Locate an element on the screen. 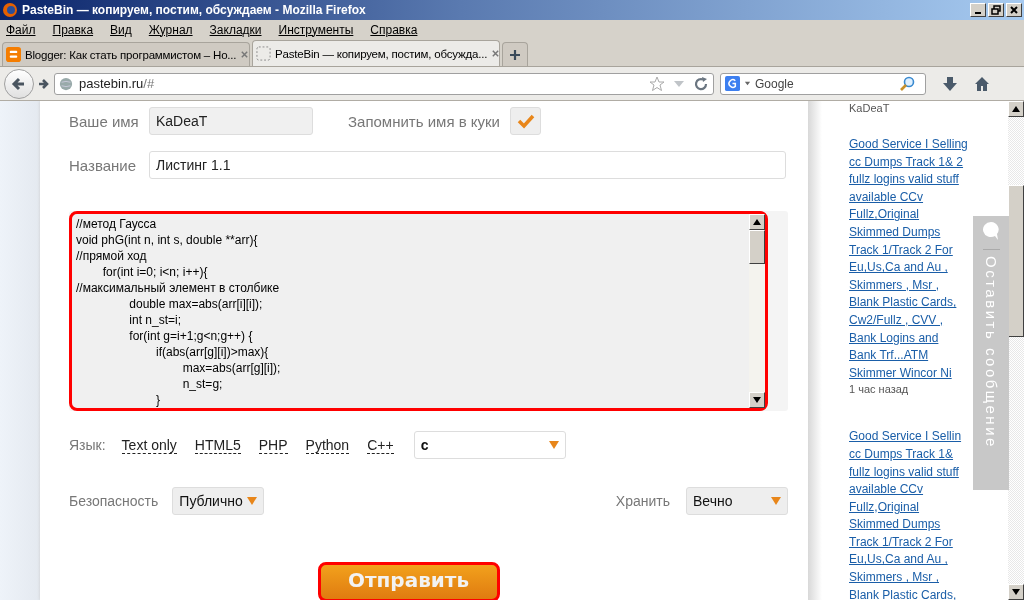 The image size is (1024, 600). minimize-button is located at coordinates (978, 10).